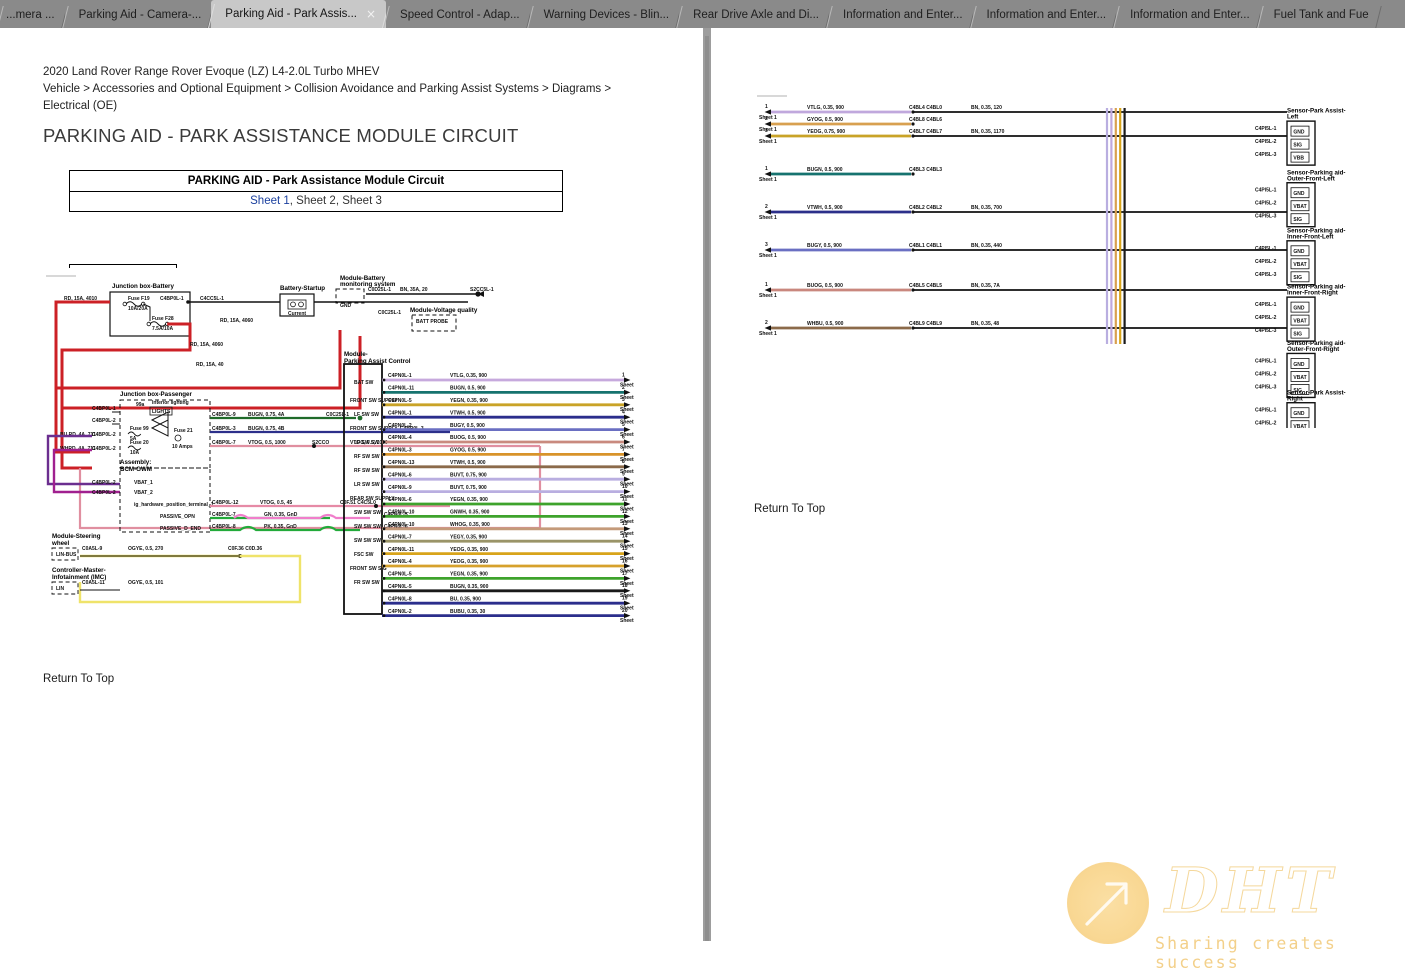 This screenshot has height=972, width=1405. Describe the element at coordinates (789, 509) in the screenshot. I see `return-to-top-link-right: Return To Top` at that location.